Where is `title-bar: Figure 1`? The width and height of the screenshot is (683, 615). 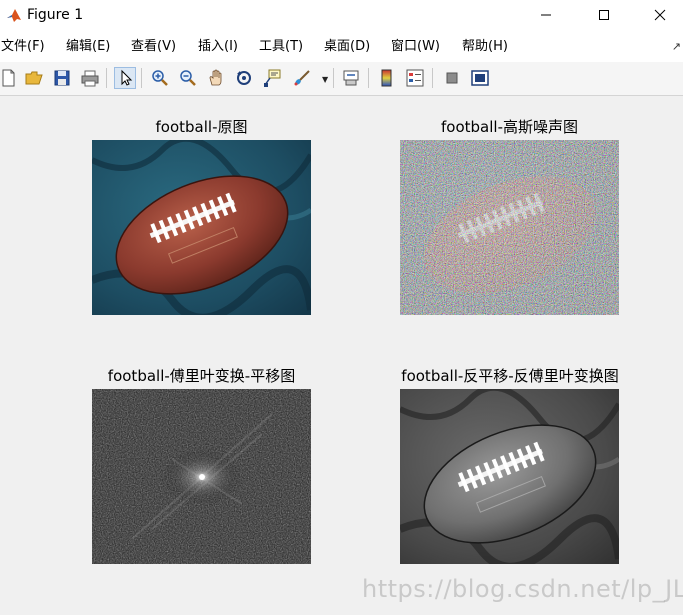 title-bar: Figure 1 is located at coordinates (341, 15).